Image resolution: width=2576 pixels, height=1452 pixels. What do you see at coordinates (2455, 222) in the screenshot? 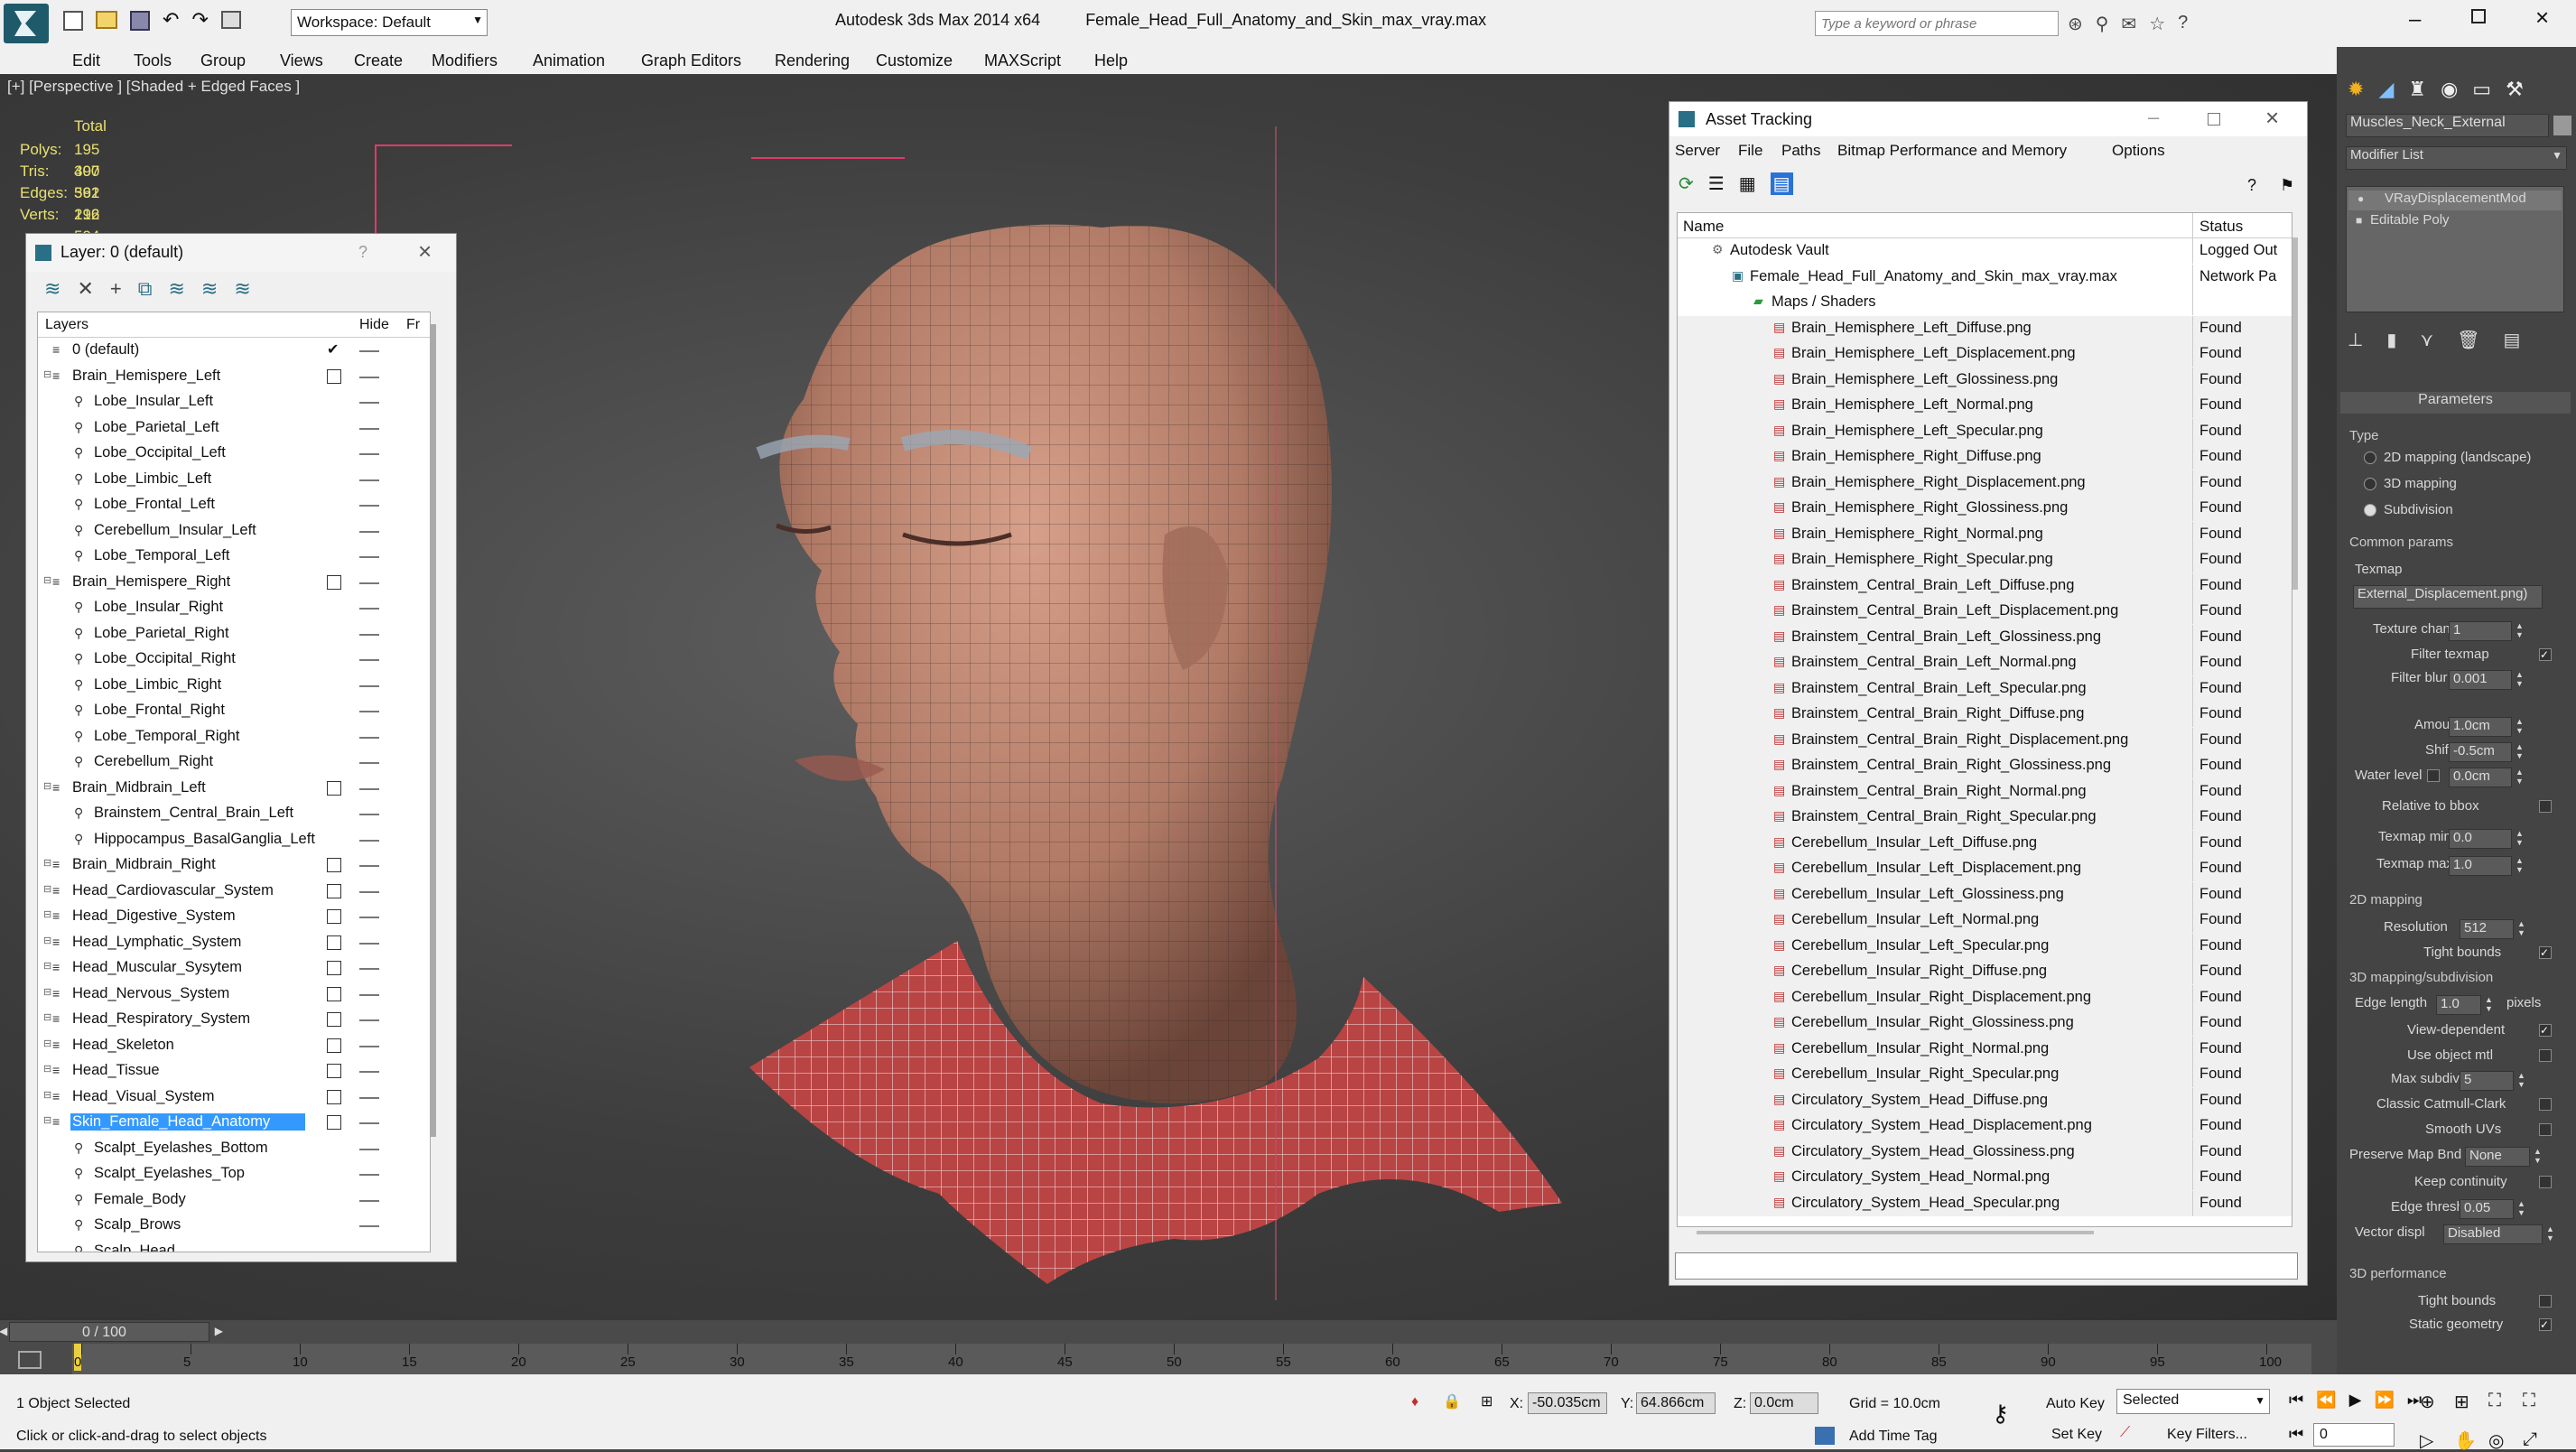
I see `stack-item-editable-poly: ■ Editable Poly` at bounding box center [2455, 222].